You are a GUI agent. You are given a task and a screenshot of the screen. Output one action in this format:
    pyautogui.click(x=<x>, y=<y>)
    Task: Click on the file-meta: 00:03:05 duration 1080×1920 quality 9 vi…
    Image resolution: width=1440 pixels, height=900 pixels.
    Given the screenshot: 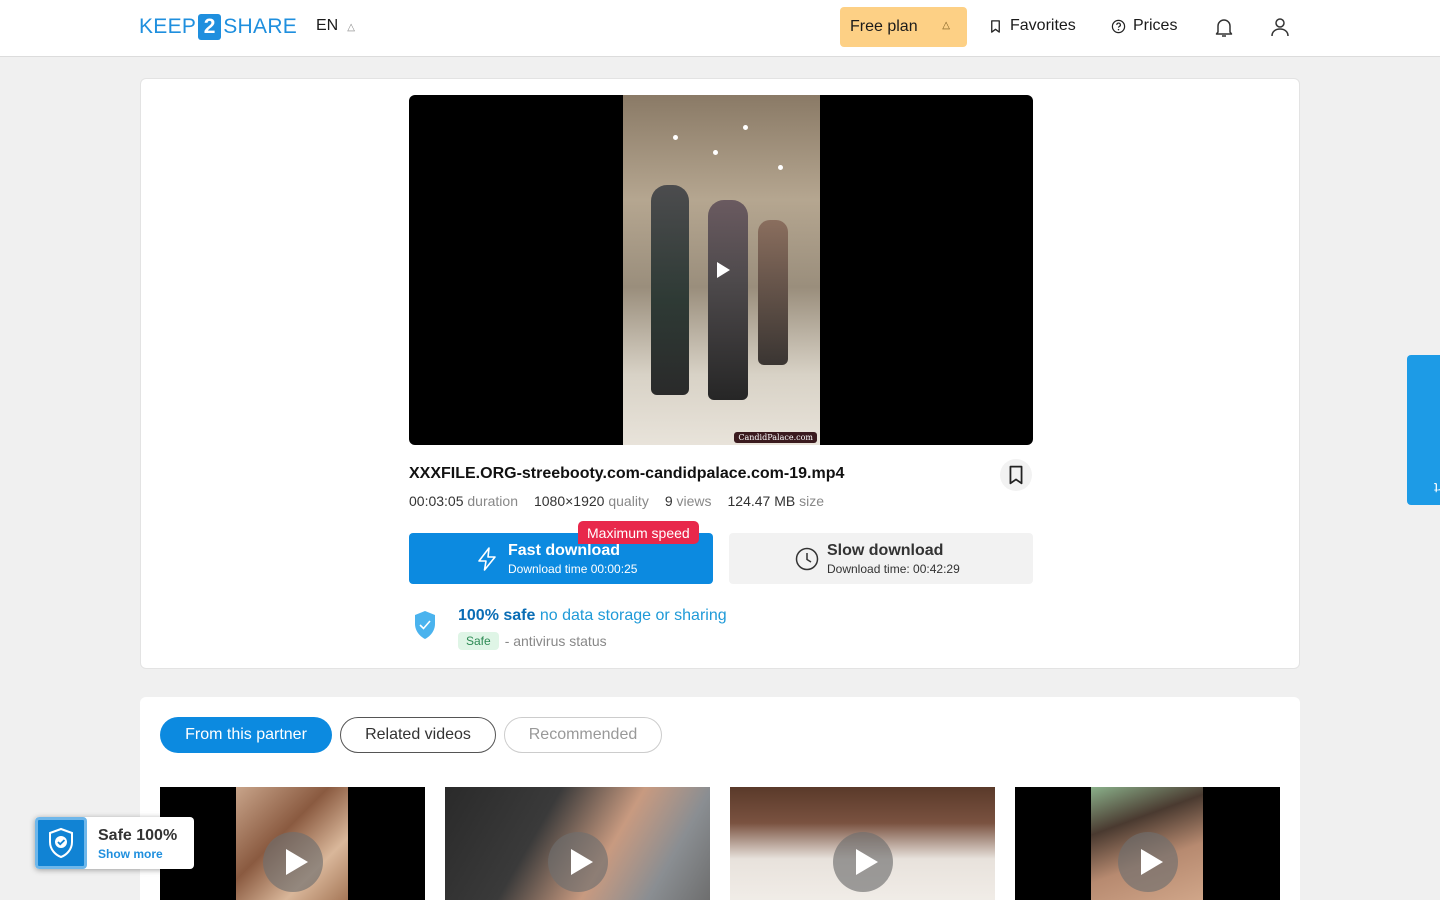 What is the action you would take?
    pyautogui.click(x=616, y=501)
    